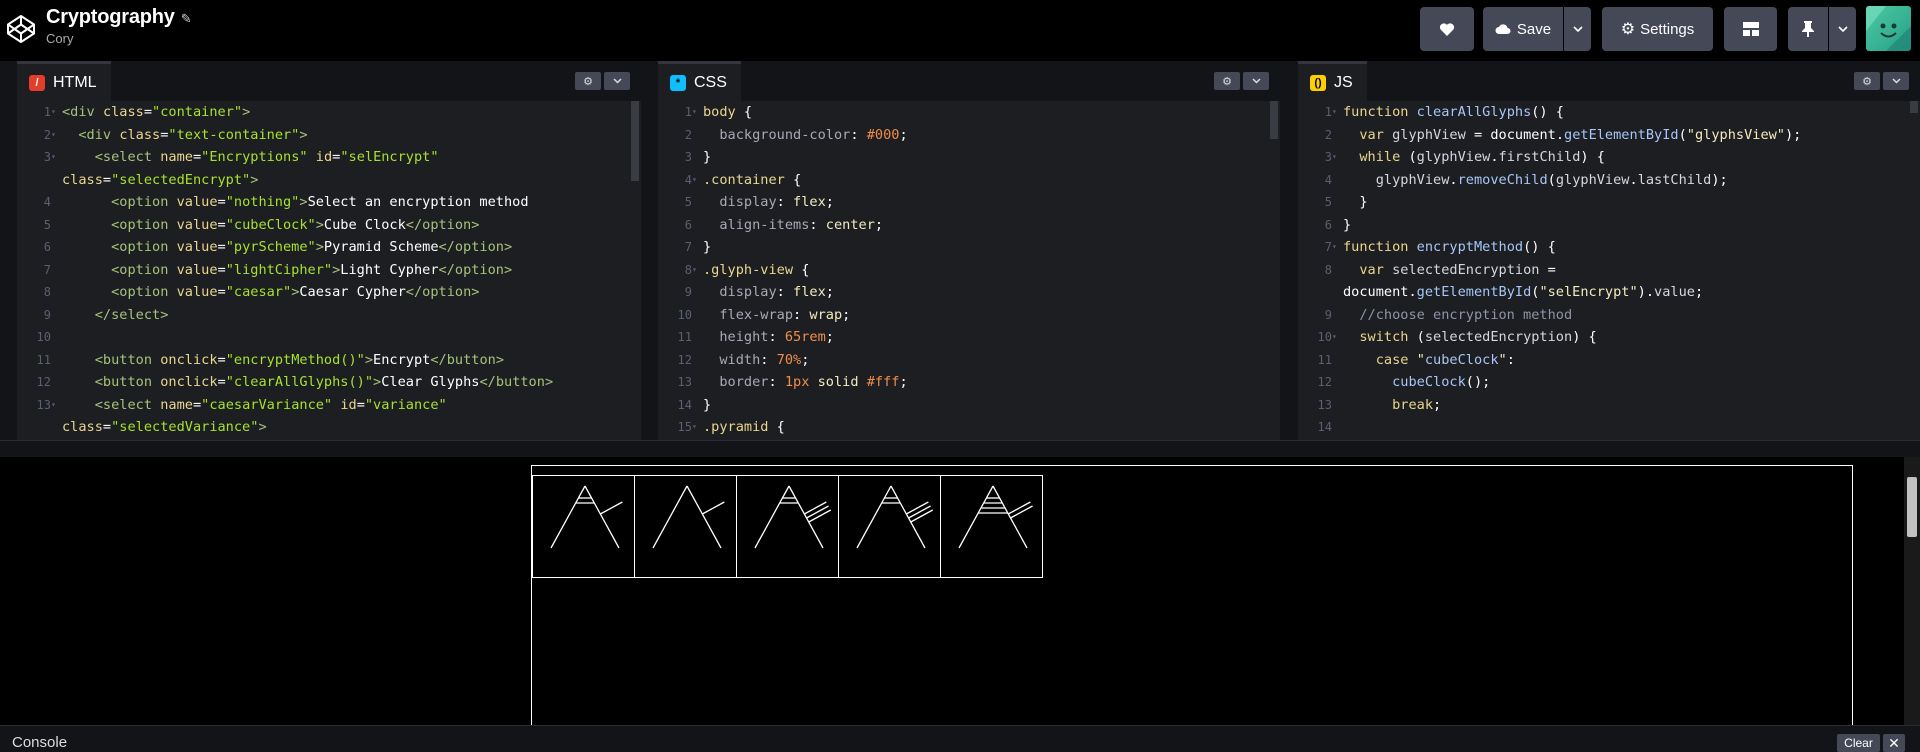 The image size is (1920, 752). What do you see at coordinates (1657, 29) in the screenshot?
I see `settings-button: ⚙ Settings` at bounding box center [1657, 29].